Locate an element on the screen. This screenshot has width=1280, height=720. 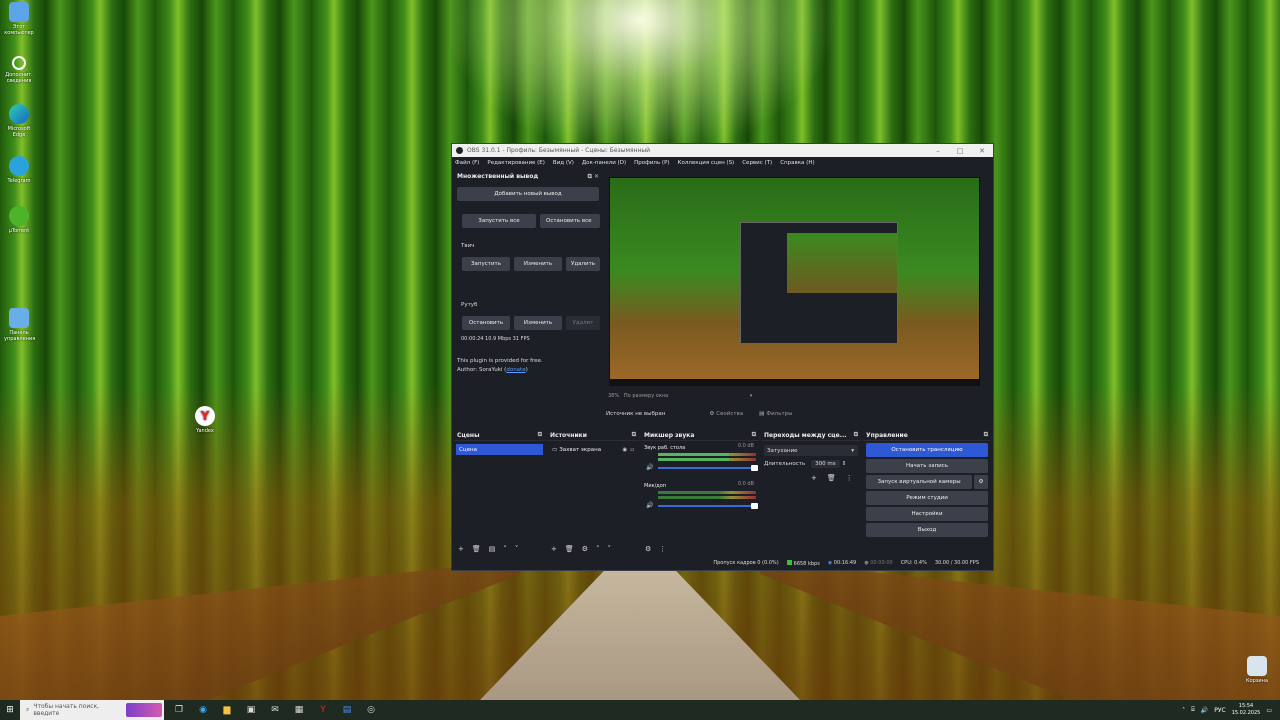
rutube-stop-button: Остановить is located at coordinates (486, 323).